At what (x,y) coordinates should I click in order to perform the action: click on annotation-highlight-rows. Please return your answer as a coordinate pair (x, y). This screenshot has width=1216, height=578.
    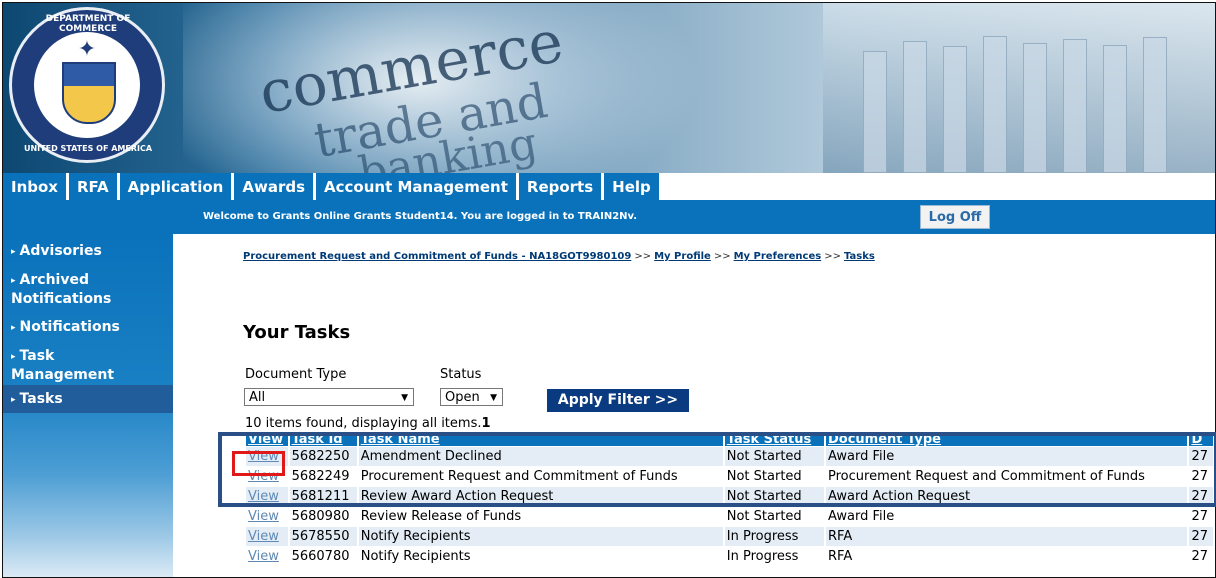
    Looking at the image, I should click on (717, 469).